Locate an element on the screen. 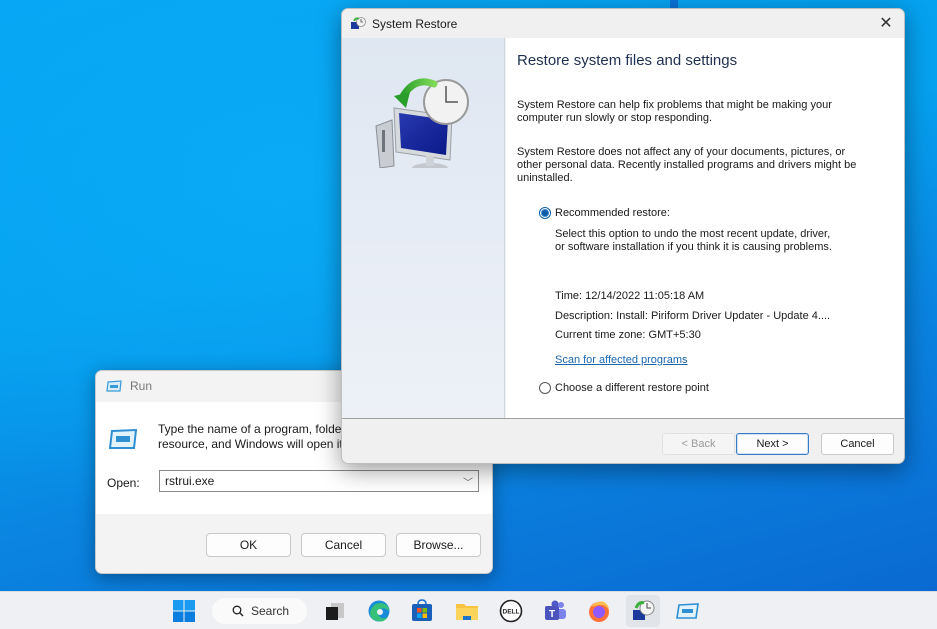  system-restore-taskbar-icon is located at coordinates (644, 610).